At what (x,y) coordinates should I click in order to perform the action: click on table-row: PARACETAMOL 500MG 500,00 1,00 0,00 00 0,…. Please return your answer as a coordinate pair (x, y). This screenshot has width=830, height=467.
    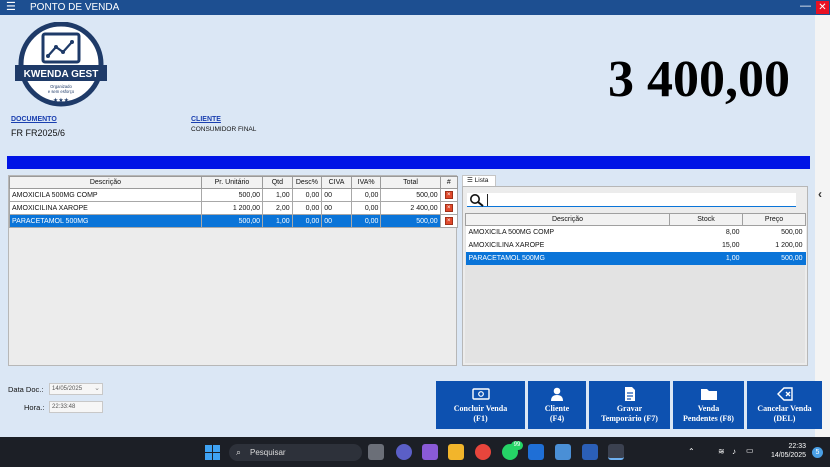
    Looking at the image, I should click on (234, 221).